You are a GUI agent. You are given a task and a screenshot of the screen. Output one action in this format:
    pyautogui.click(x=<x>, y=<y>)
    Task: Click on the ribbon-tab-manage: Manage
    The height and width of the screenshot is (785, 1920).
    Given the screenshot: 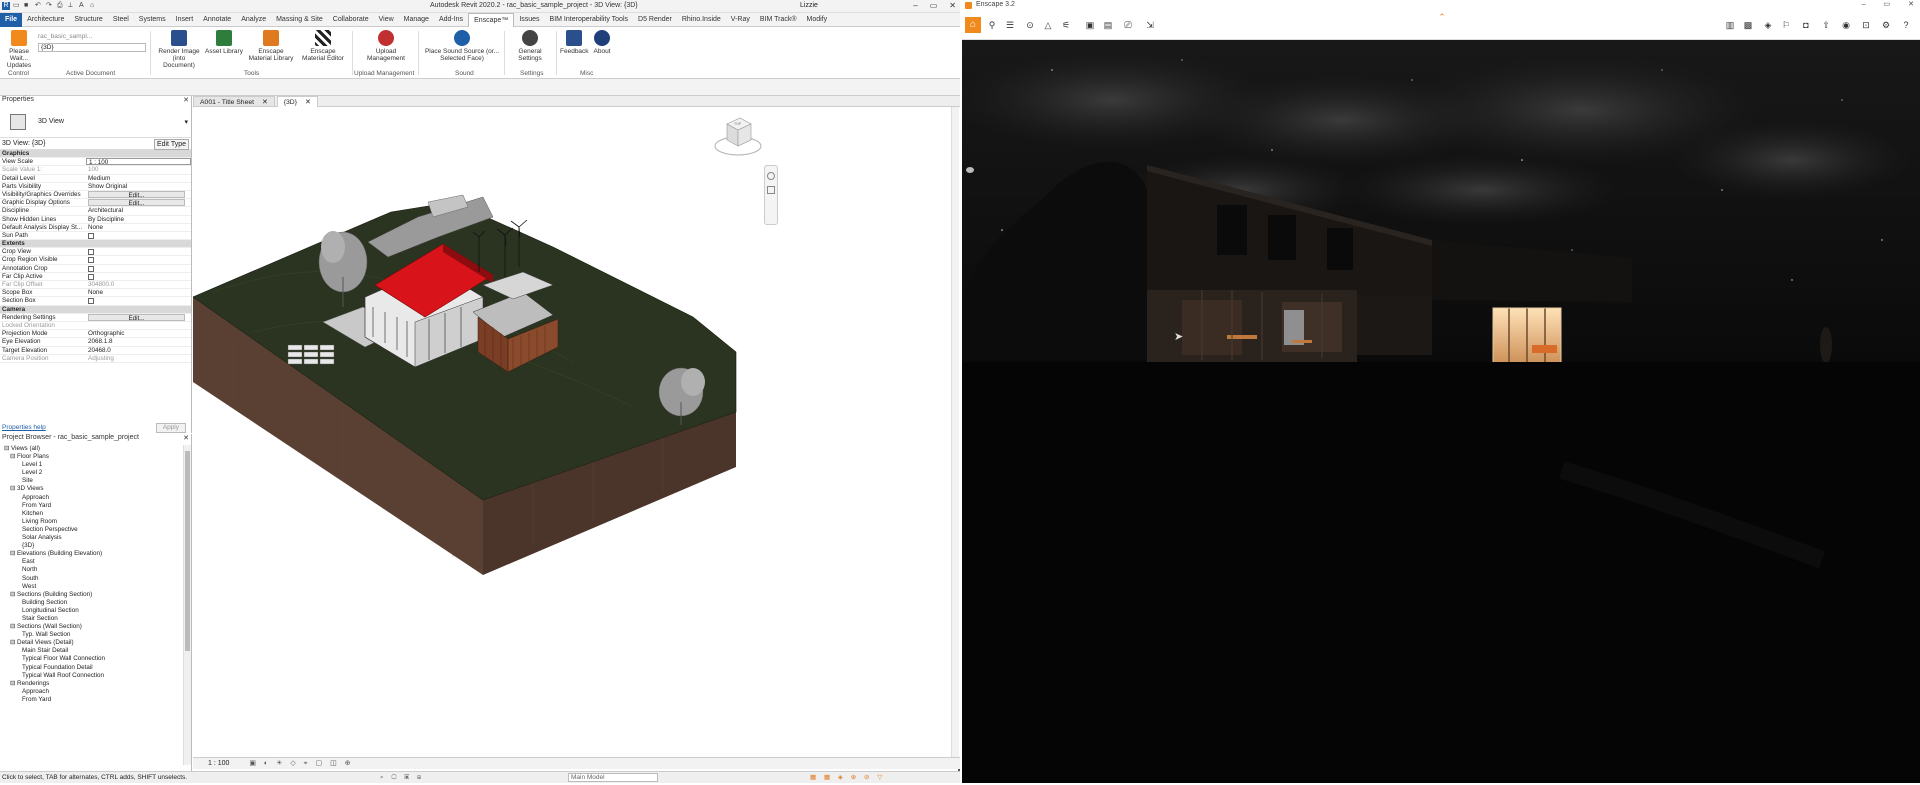 What is the action you would take?
    pyautogui.click(x=416, y=20)
    